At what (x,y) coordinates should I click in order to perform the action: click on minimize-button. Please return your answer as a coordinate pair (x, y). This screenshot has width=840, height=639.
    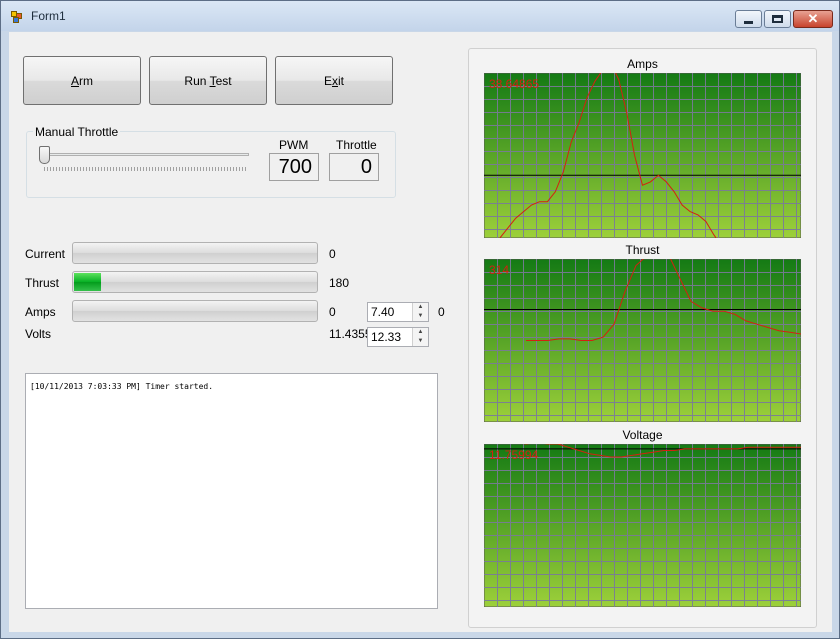
    Looking at the image, I should click on (748, 19).